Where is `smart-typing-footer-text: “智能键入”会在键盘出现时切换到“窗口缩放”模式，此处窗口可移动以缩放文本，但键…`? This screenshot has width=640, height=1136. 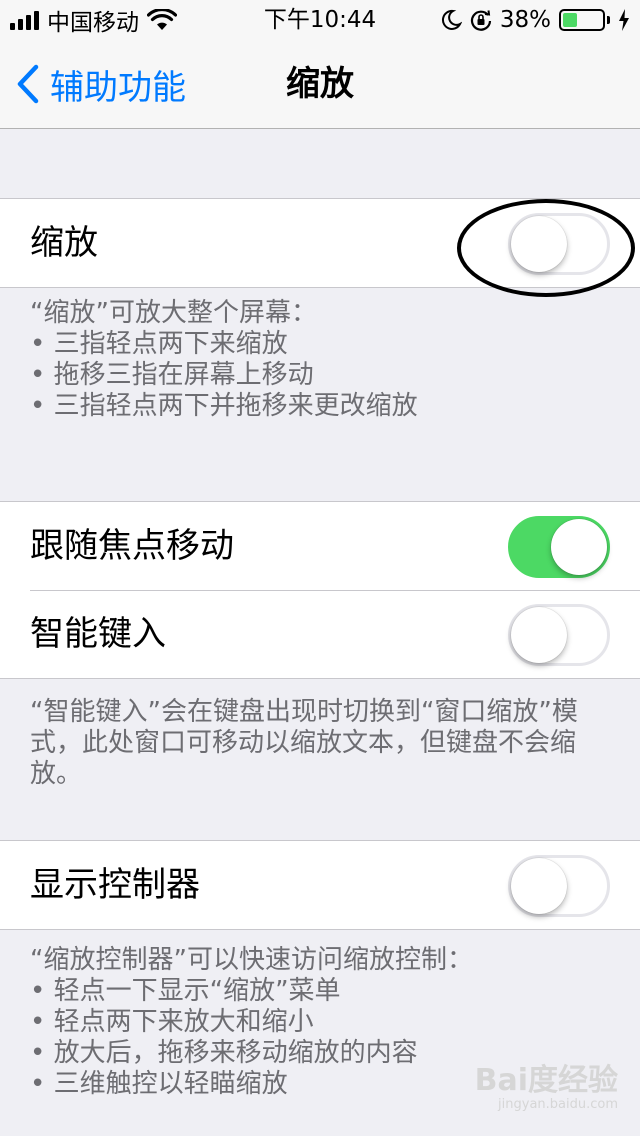 smart-typing-footer-text: “智能键入”会在键盘出现时切换到“窗口缩放”模式，此处窗口可移动以缩放文本，但键… is located at coordinates (304, 743).